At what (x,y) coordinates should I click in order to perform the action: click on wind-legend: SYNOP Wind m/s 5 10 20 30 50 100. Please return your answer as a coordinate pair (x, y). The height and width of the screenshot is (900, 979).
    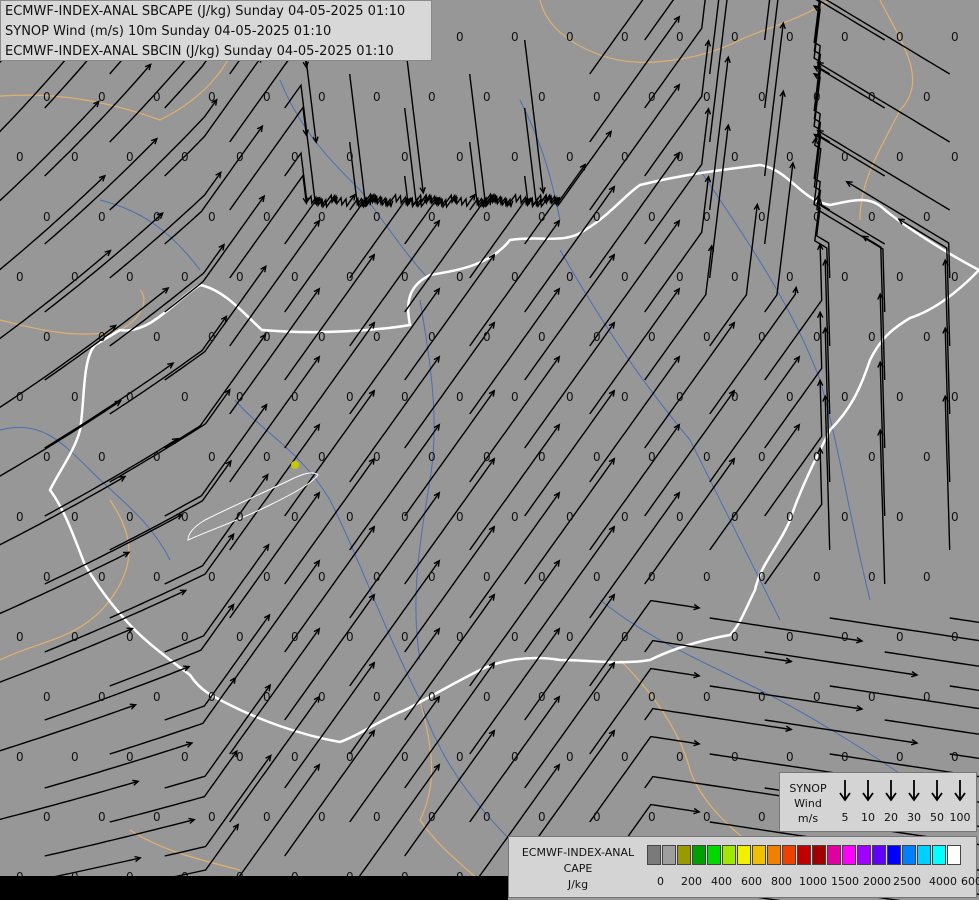
    Looking at the image, I should click on (878, 802).